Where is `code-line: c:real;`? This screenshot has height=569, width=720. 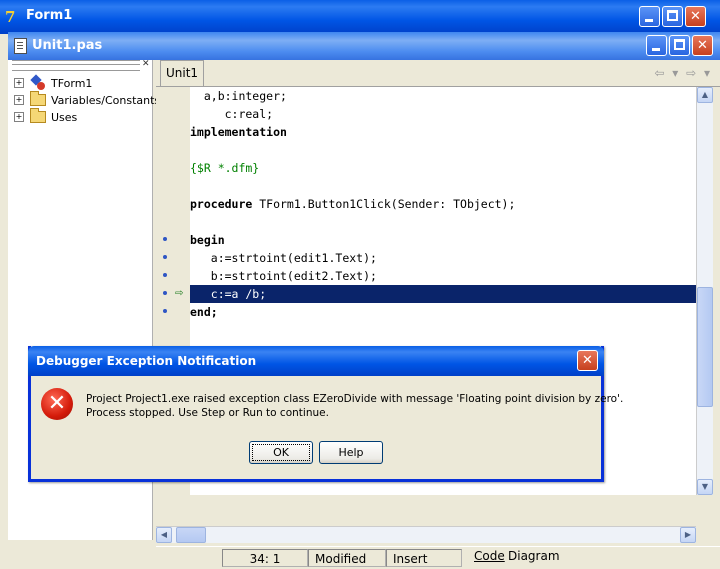 code-line: c:real; is located at coordinates (232, 114).